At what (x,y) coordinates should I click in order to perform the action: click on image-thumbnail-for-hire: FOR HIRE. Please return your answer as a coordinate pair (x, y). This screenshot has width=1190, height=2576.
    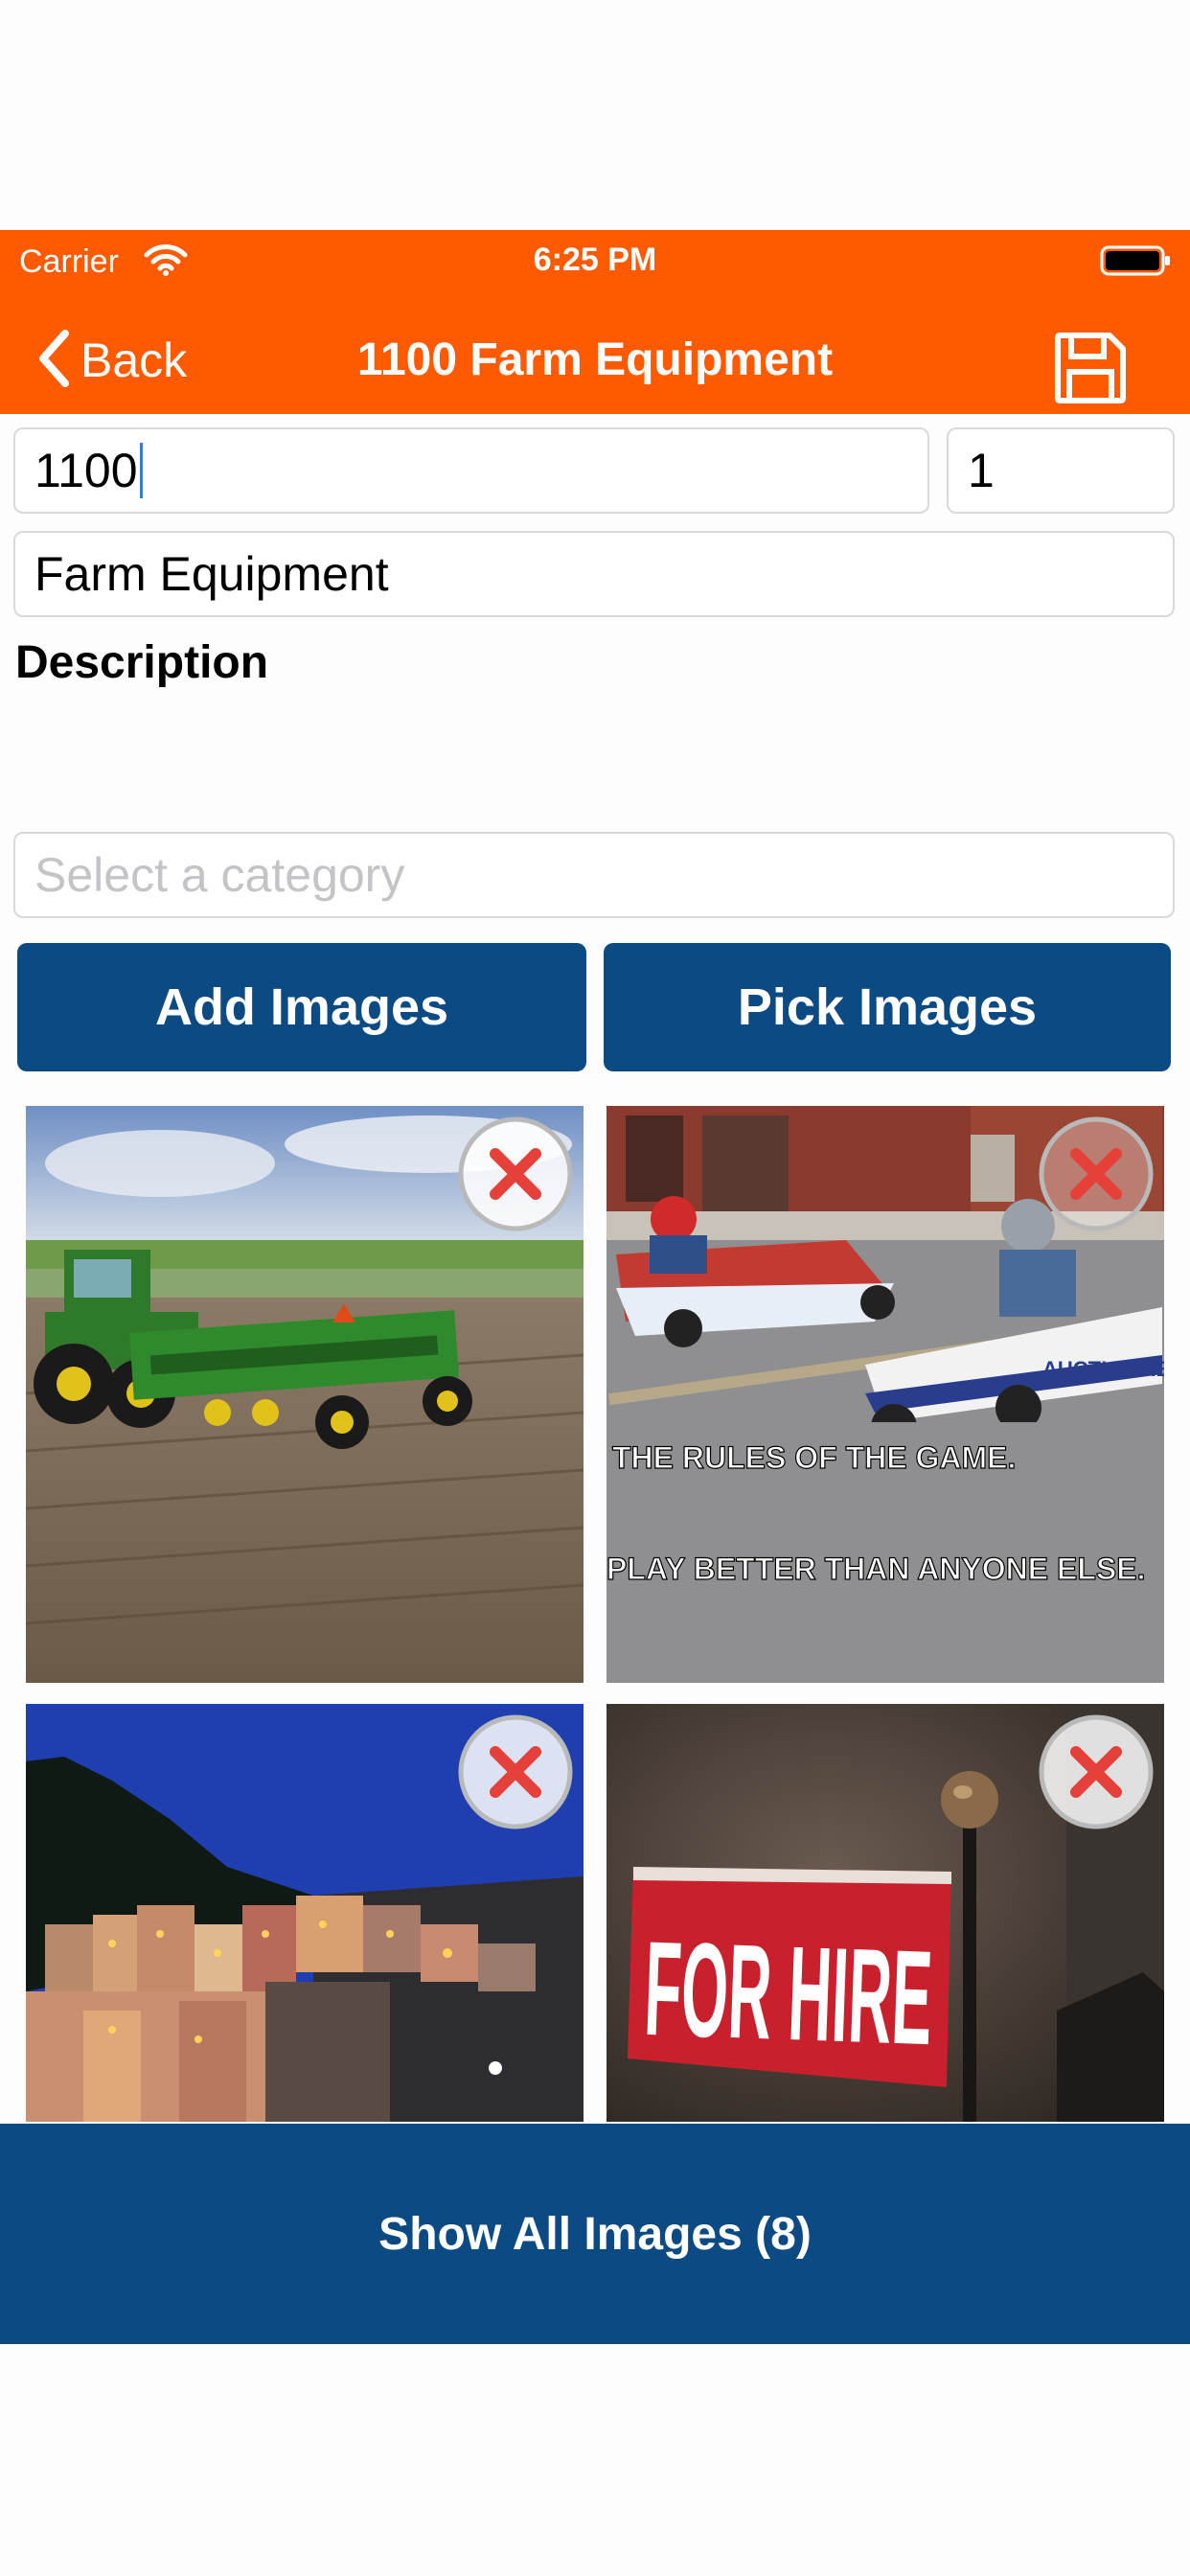
    Looking at the image, I should click on (885, 1913).